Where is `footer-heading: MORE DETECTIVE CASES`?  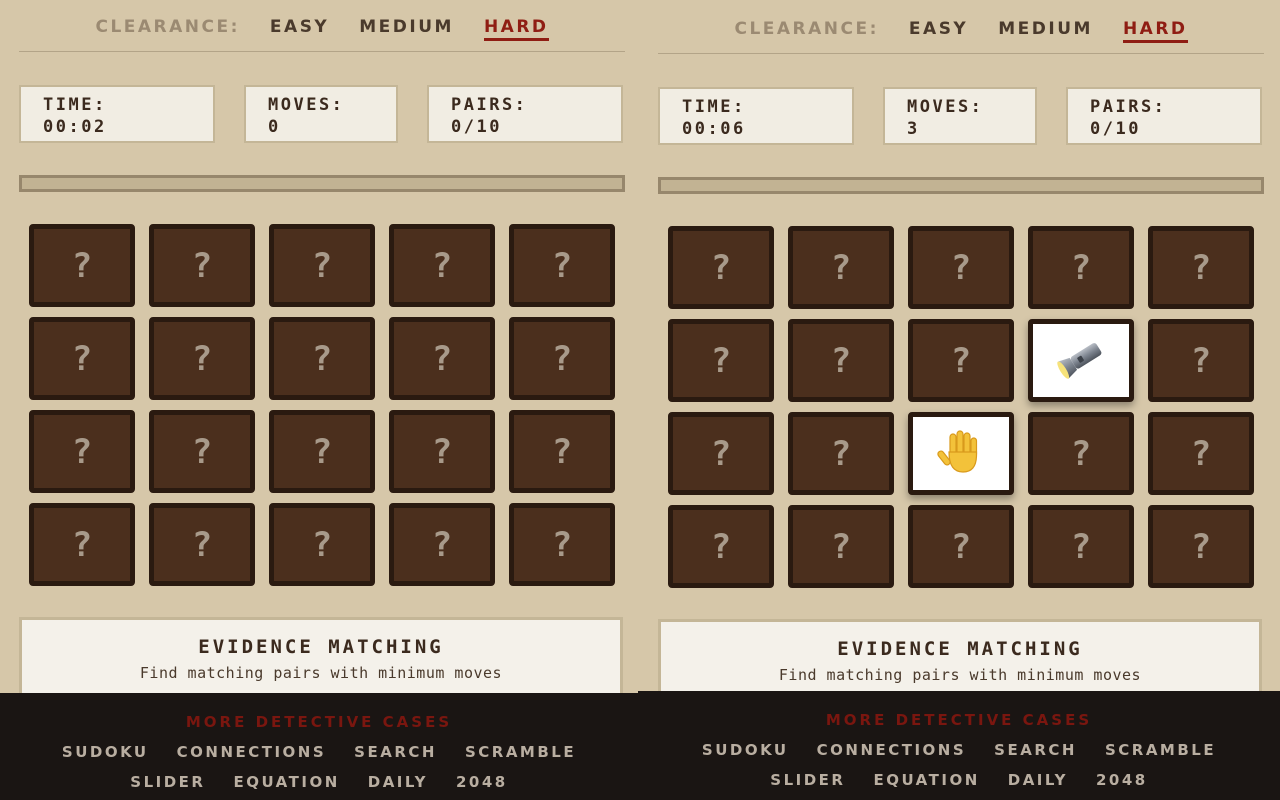
footer-heading: MORE DETECTIVE CASES is located at coordinates (959, 720).